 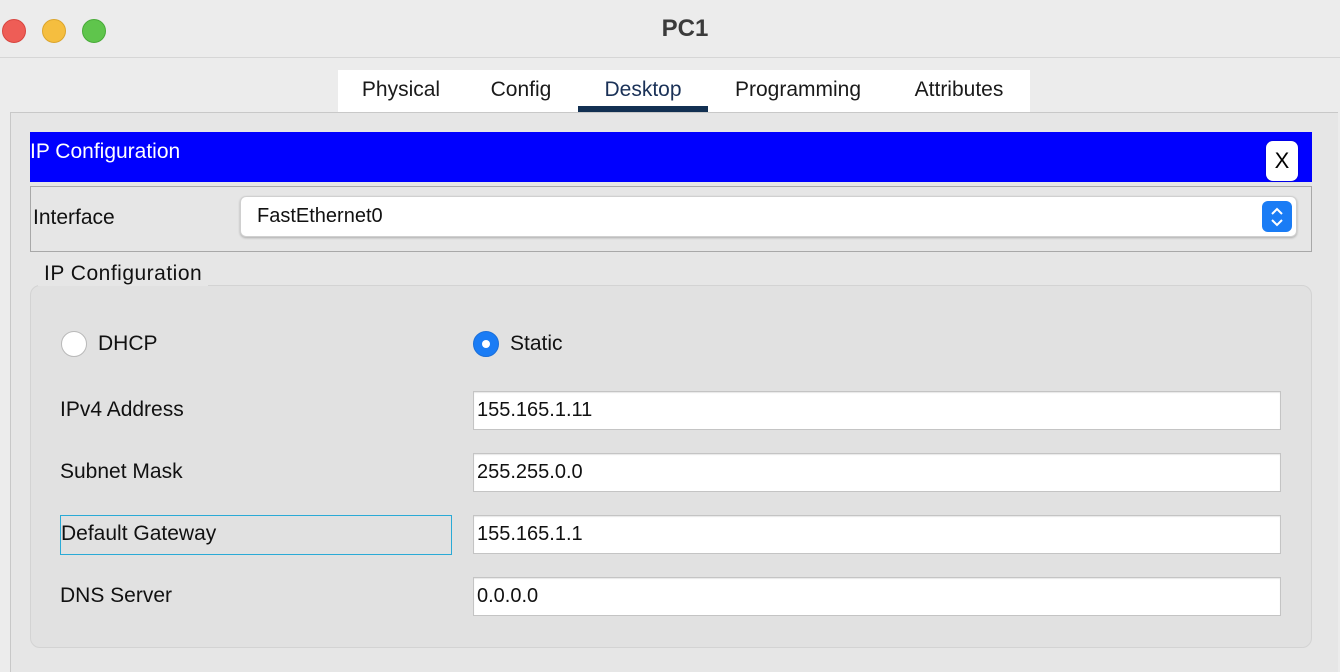 What do you see at coordinates (877, 596) in the screenshot?
I see `dns-server-field: 0.0.0.0` at bounding box center [877, 596].